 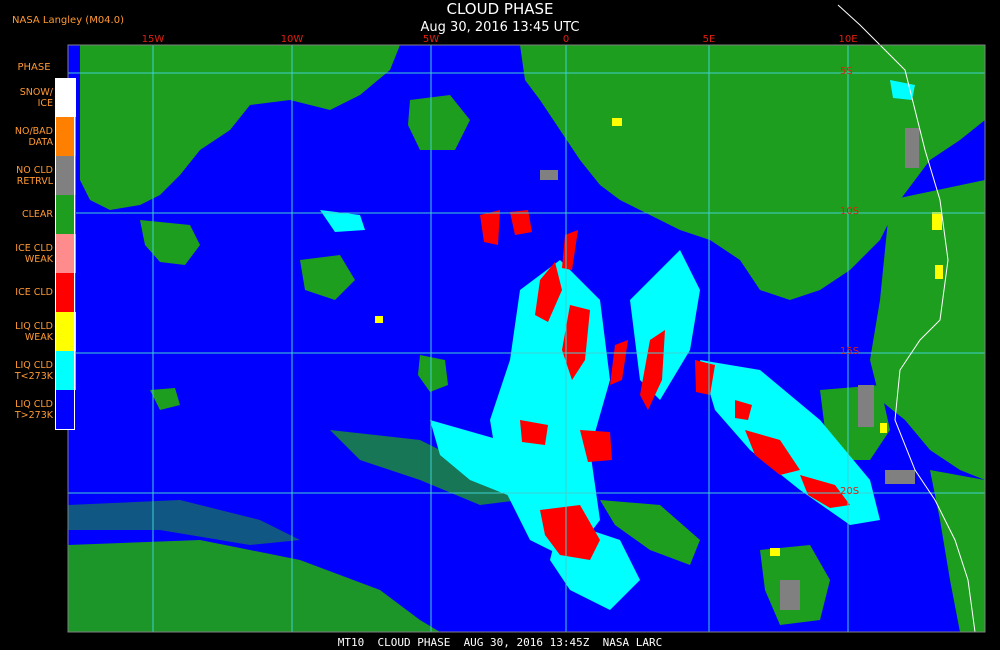 What do you see at coordinates (36, 97) in the screenshot?
I see `legend-item-label: SNOW/ ICE` at bounding box center [36, 97].